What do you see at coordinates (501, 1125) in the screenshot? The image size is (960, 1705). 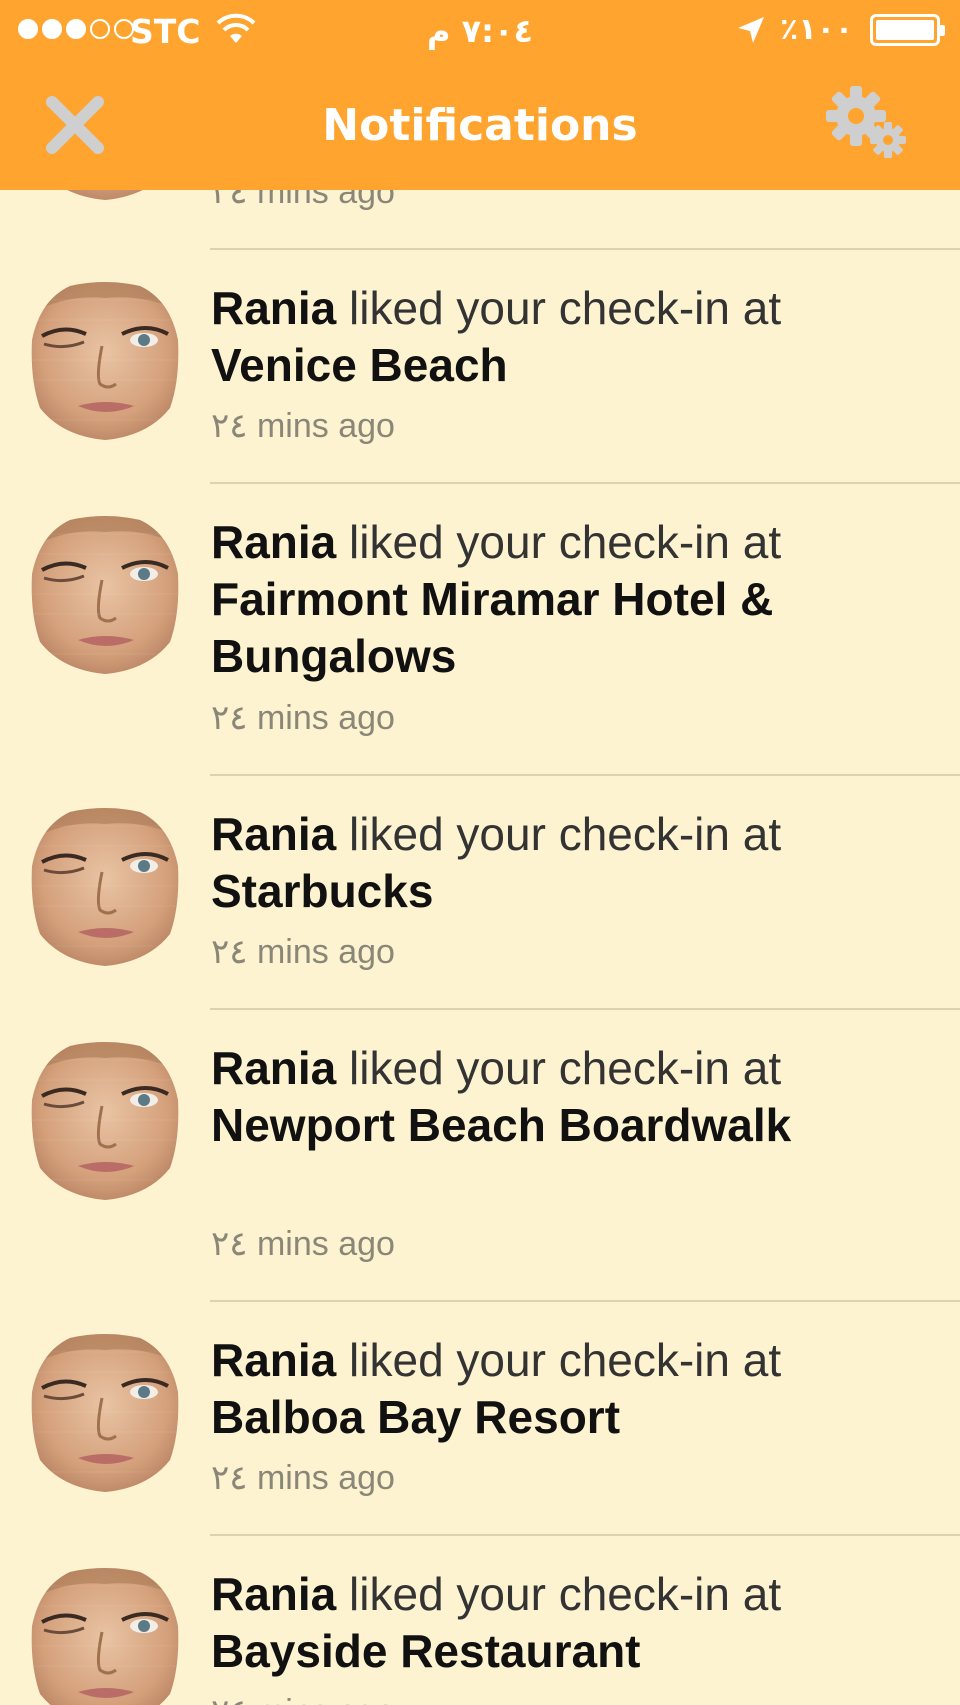 I see `place-name: Newport Beach Boardwalk` at bounding box center [501, 1125].